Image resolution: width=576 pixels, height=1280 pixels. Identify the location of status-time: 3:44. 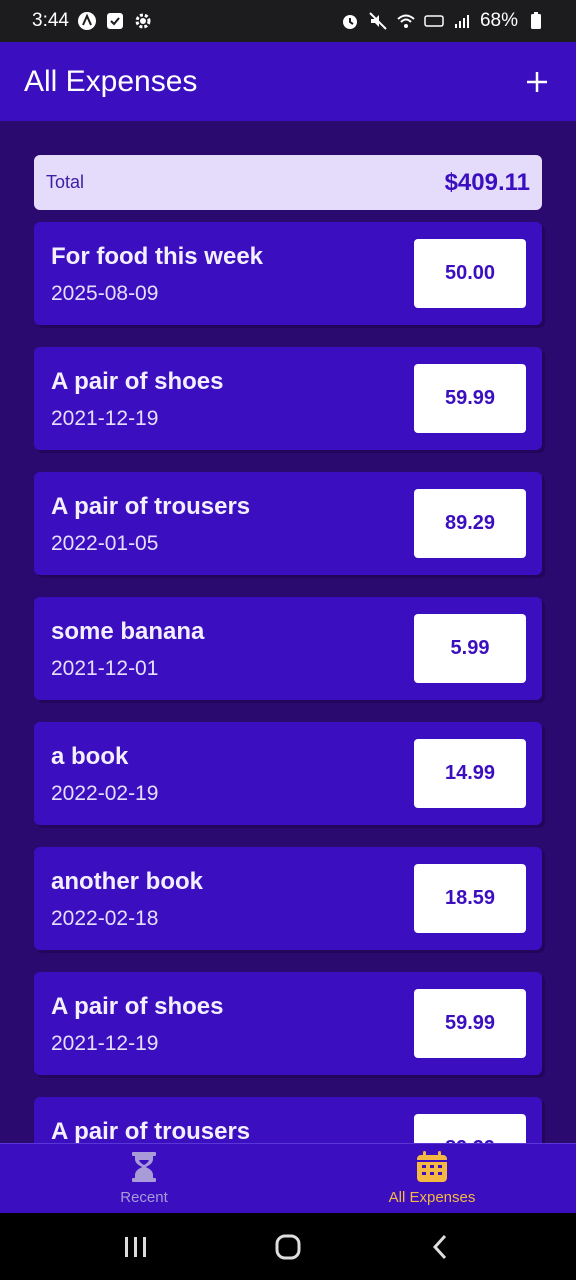
(50, 20).